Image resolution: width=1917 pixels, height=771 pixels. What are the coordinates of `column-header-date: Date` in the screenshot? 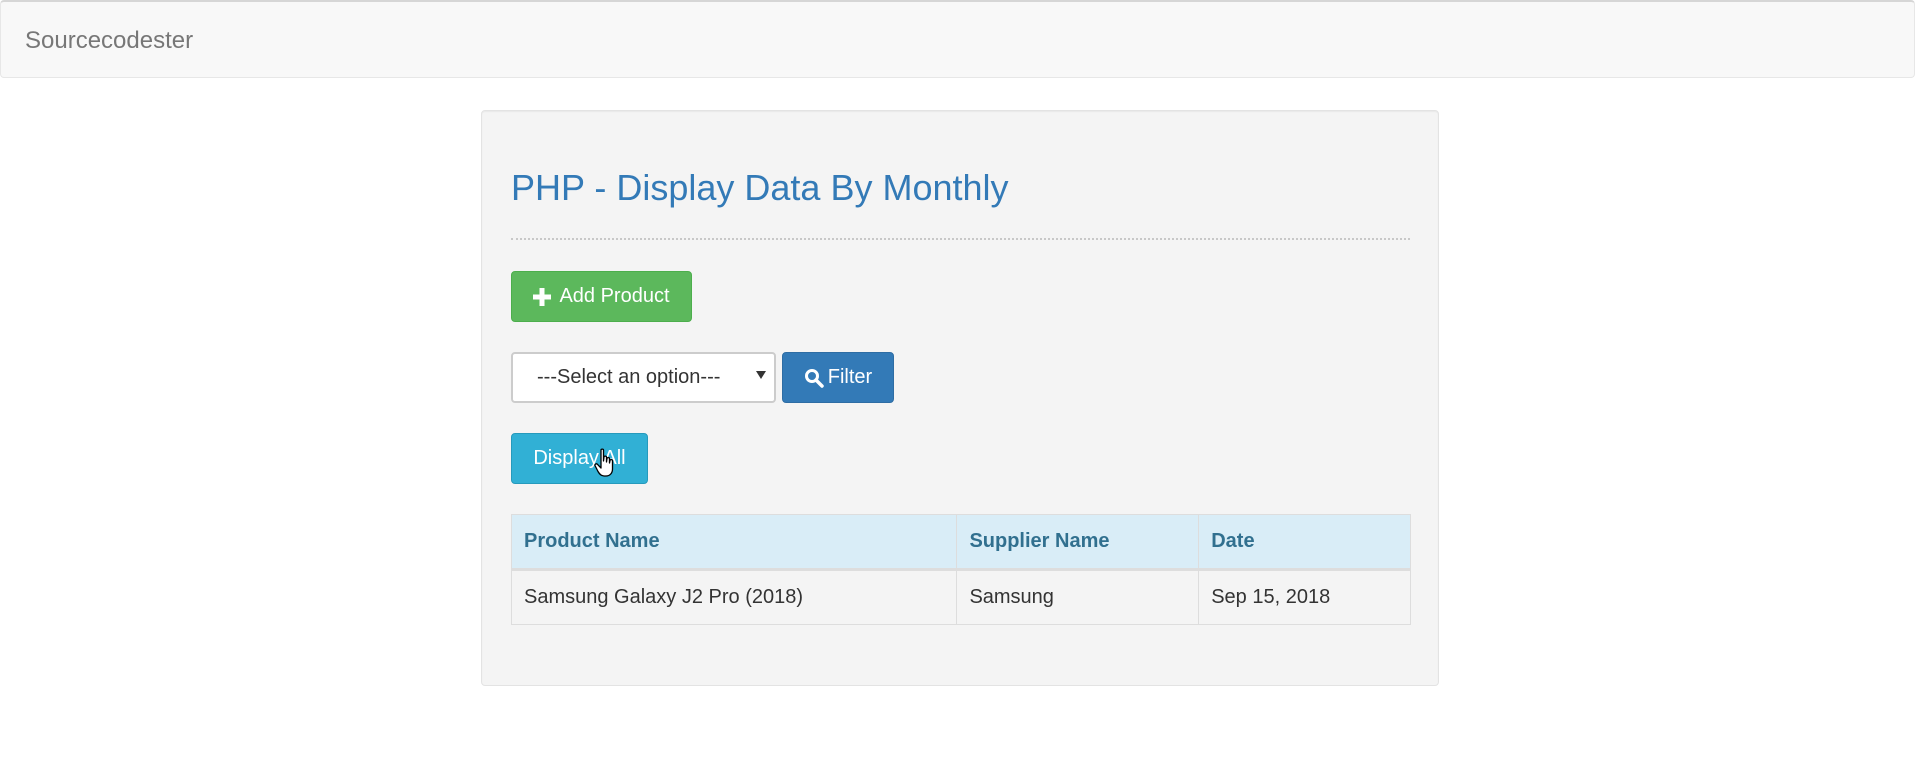 It's located at (1304, 542).